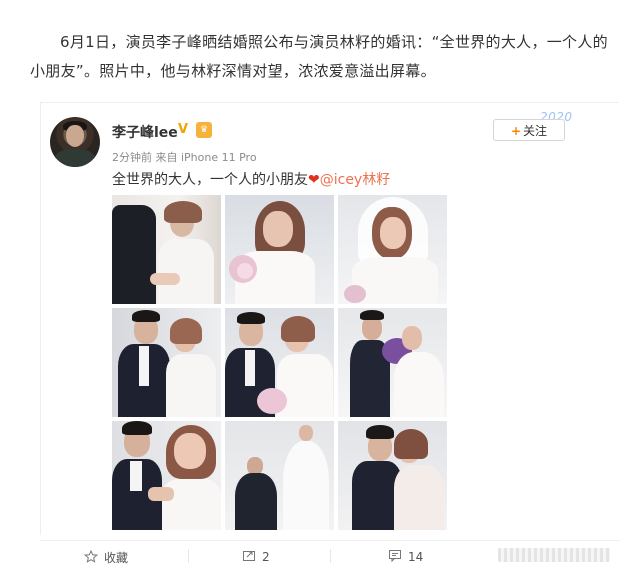 The image size is (640, 571). What do you see at coordinates (314, 180) in the screenshot?
I see `heart-icon: ❤` at bounding box center [314, 180].